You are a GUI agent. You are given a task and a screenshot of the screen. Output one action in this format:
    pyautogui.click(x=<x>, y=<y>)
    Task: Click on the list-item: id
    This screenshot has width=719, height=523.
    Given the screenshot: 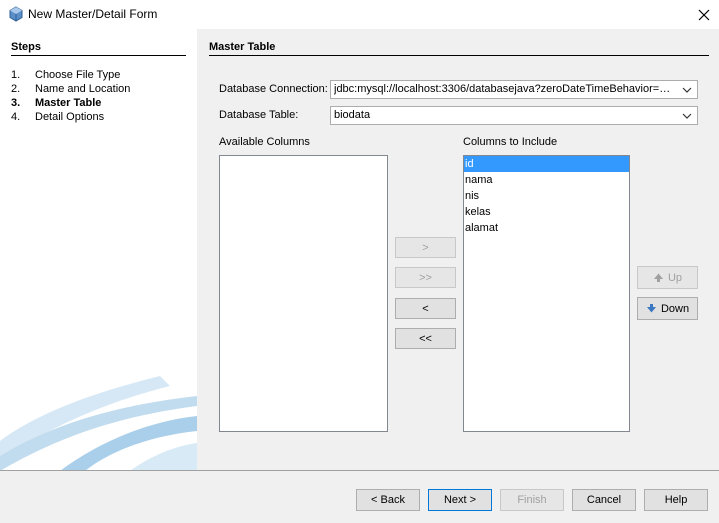 What is the action you would take?
    pyautogui.click(x=546, y=164)
    